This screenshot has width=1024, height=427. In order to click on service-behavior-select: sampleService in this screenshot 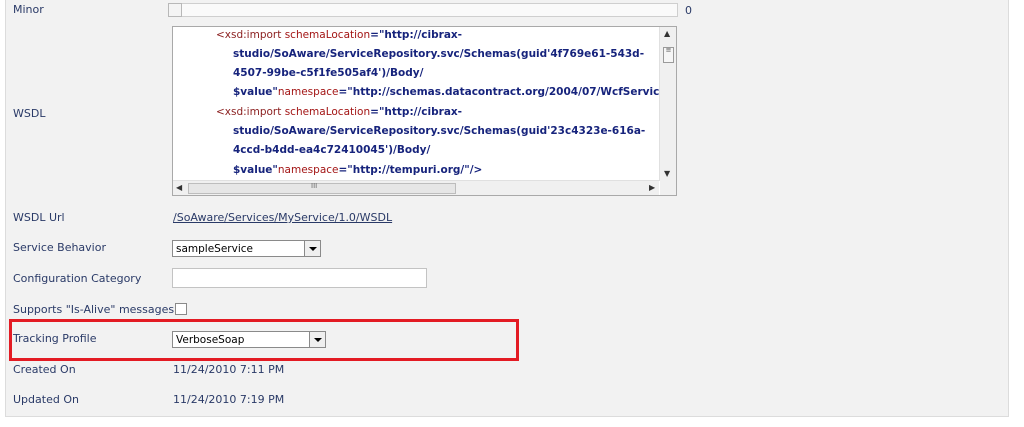, I will do `click(246, 248)`.